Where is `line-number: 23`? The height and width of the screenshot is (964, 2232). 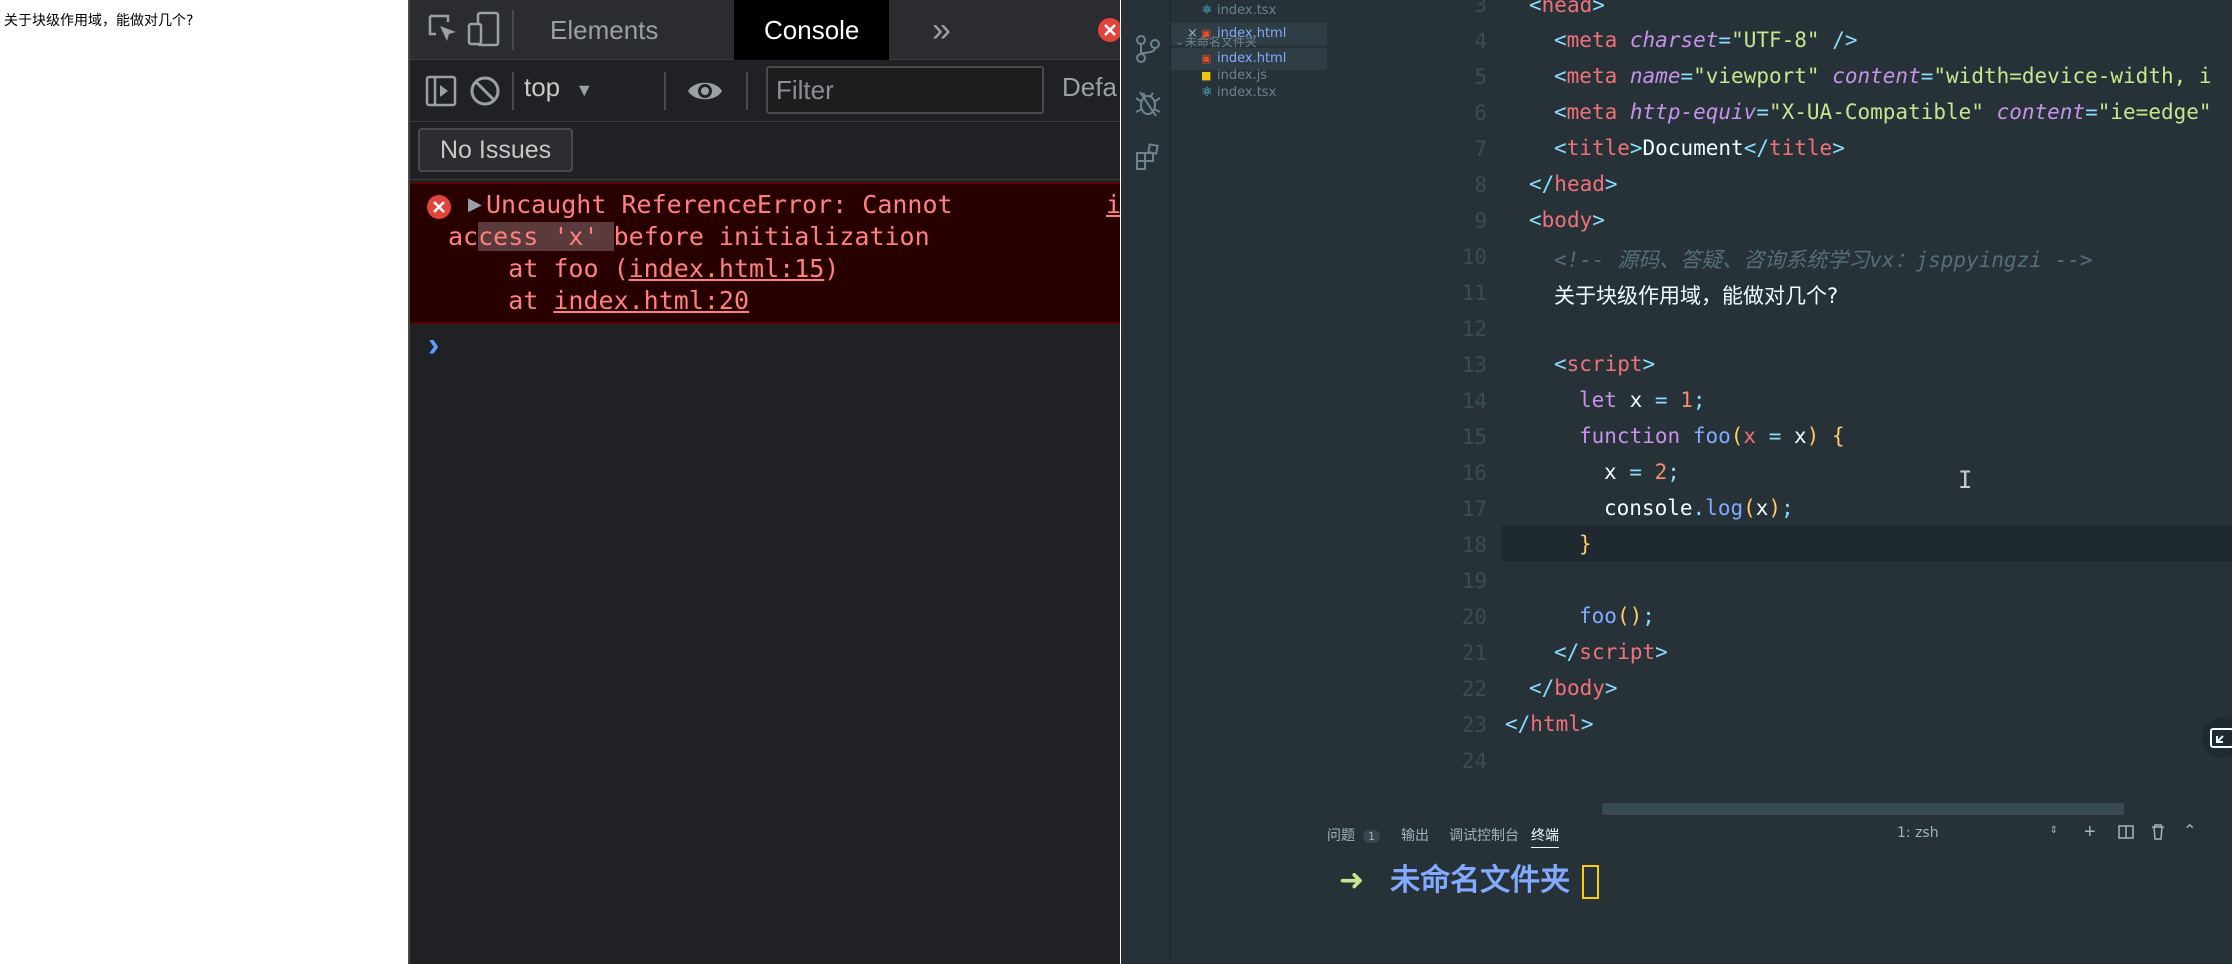
line-number: 23 is located at coordinates (1474, 725).